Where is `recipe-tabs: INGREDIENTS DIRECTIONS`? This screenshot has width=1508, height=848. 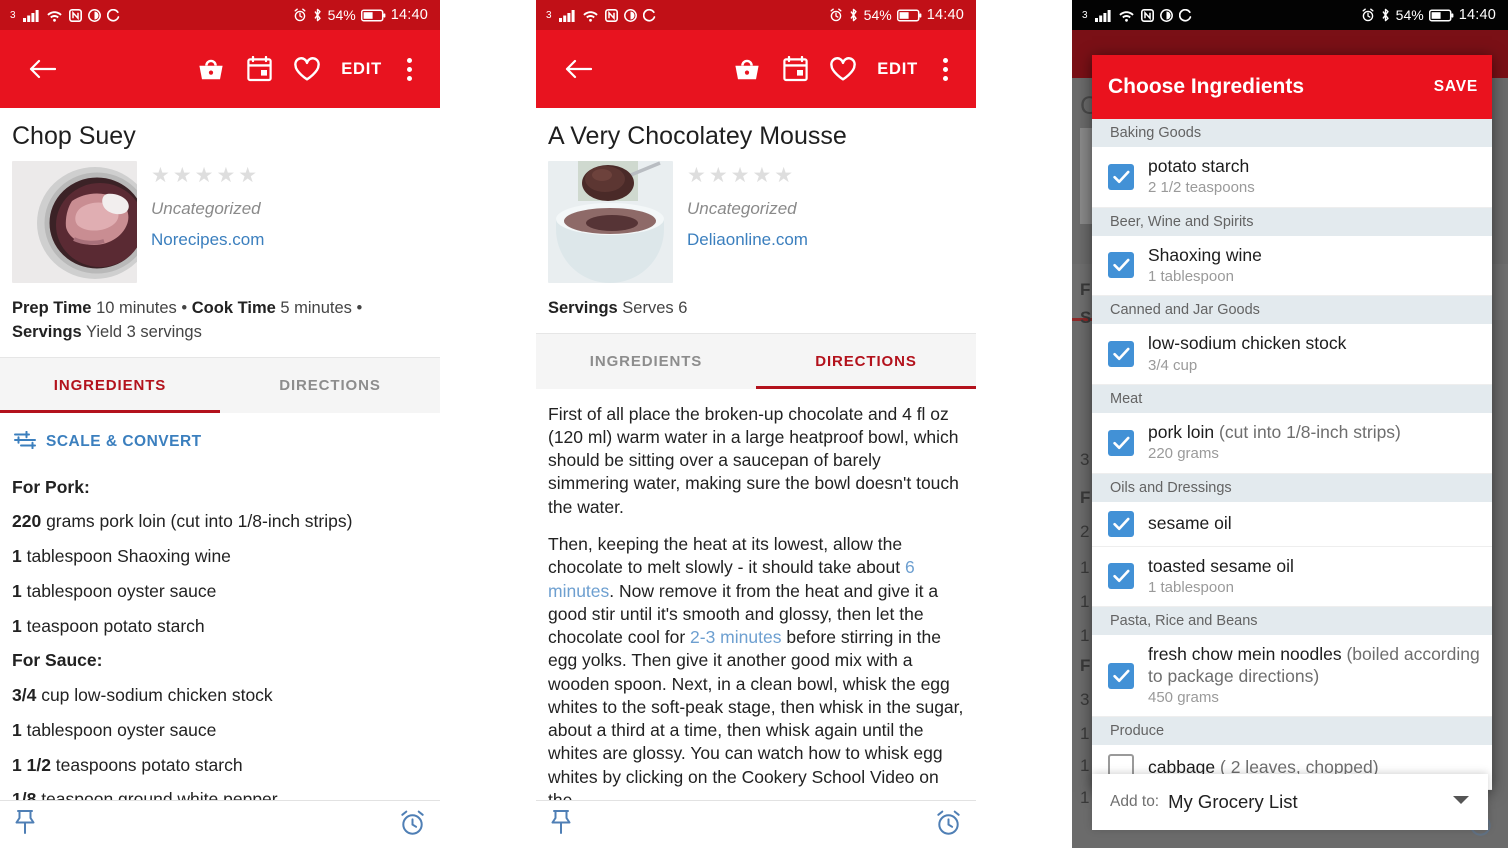
recipe-tabs: INGREDIENTS DIRECTIONS is located at coordinates (220, 384).